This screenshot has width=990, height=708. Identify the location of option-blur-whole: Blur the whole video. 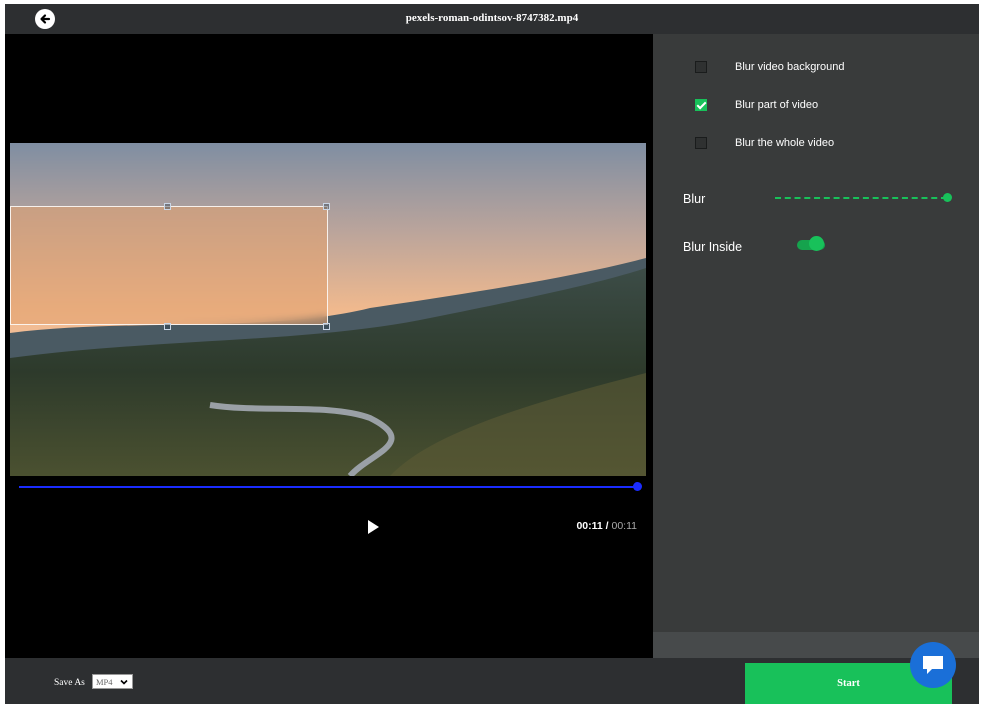
(764, 143).